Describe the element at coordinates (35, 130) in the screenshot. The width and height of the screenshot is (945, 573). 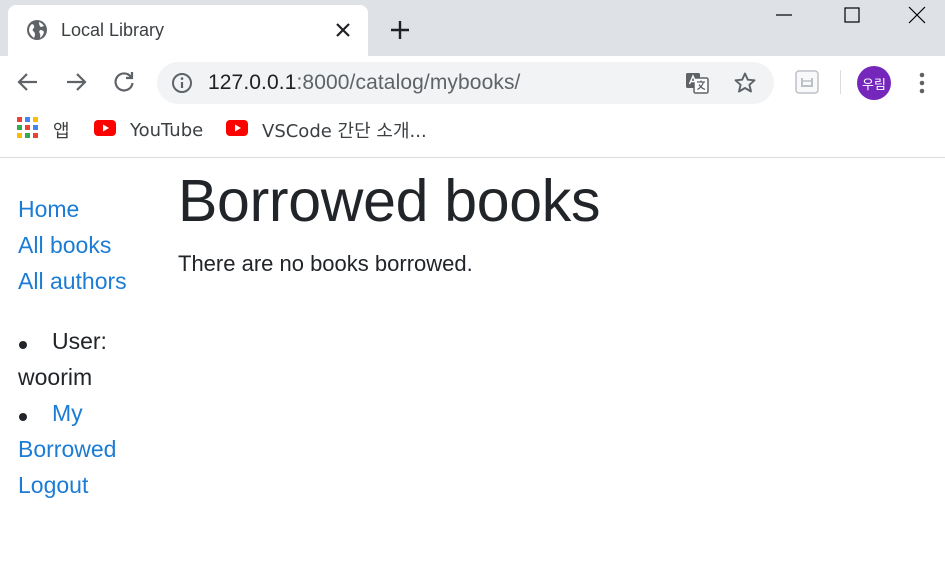
I see `apps-grid-icon` at that location.